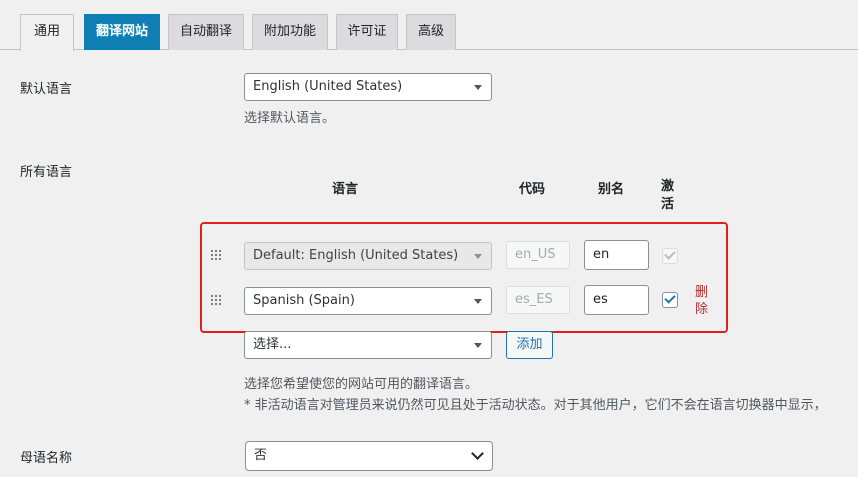  I want to click on tab-general: 通用, so click(47, 32).